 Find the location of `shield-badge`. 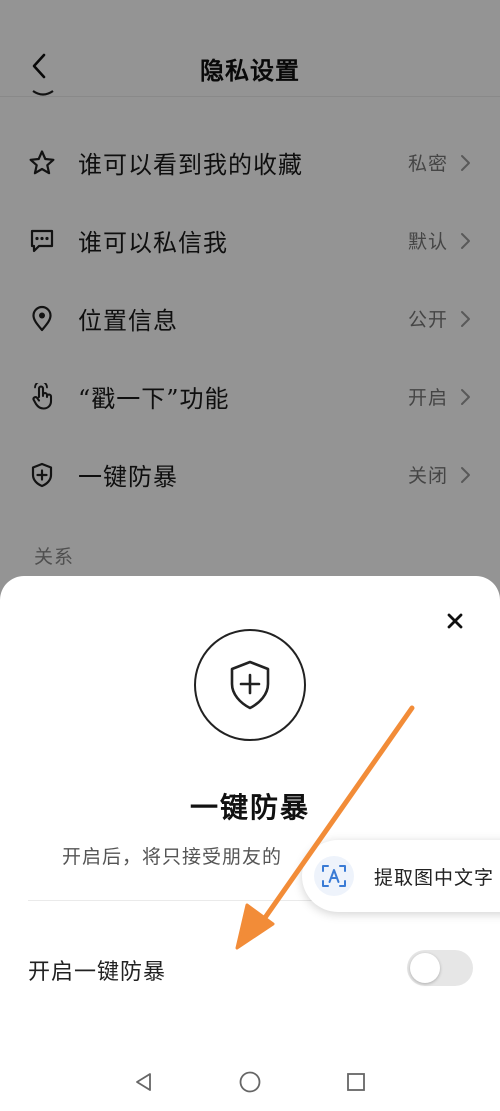

shield-badge is located at coordinates (250, 685).